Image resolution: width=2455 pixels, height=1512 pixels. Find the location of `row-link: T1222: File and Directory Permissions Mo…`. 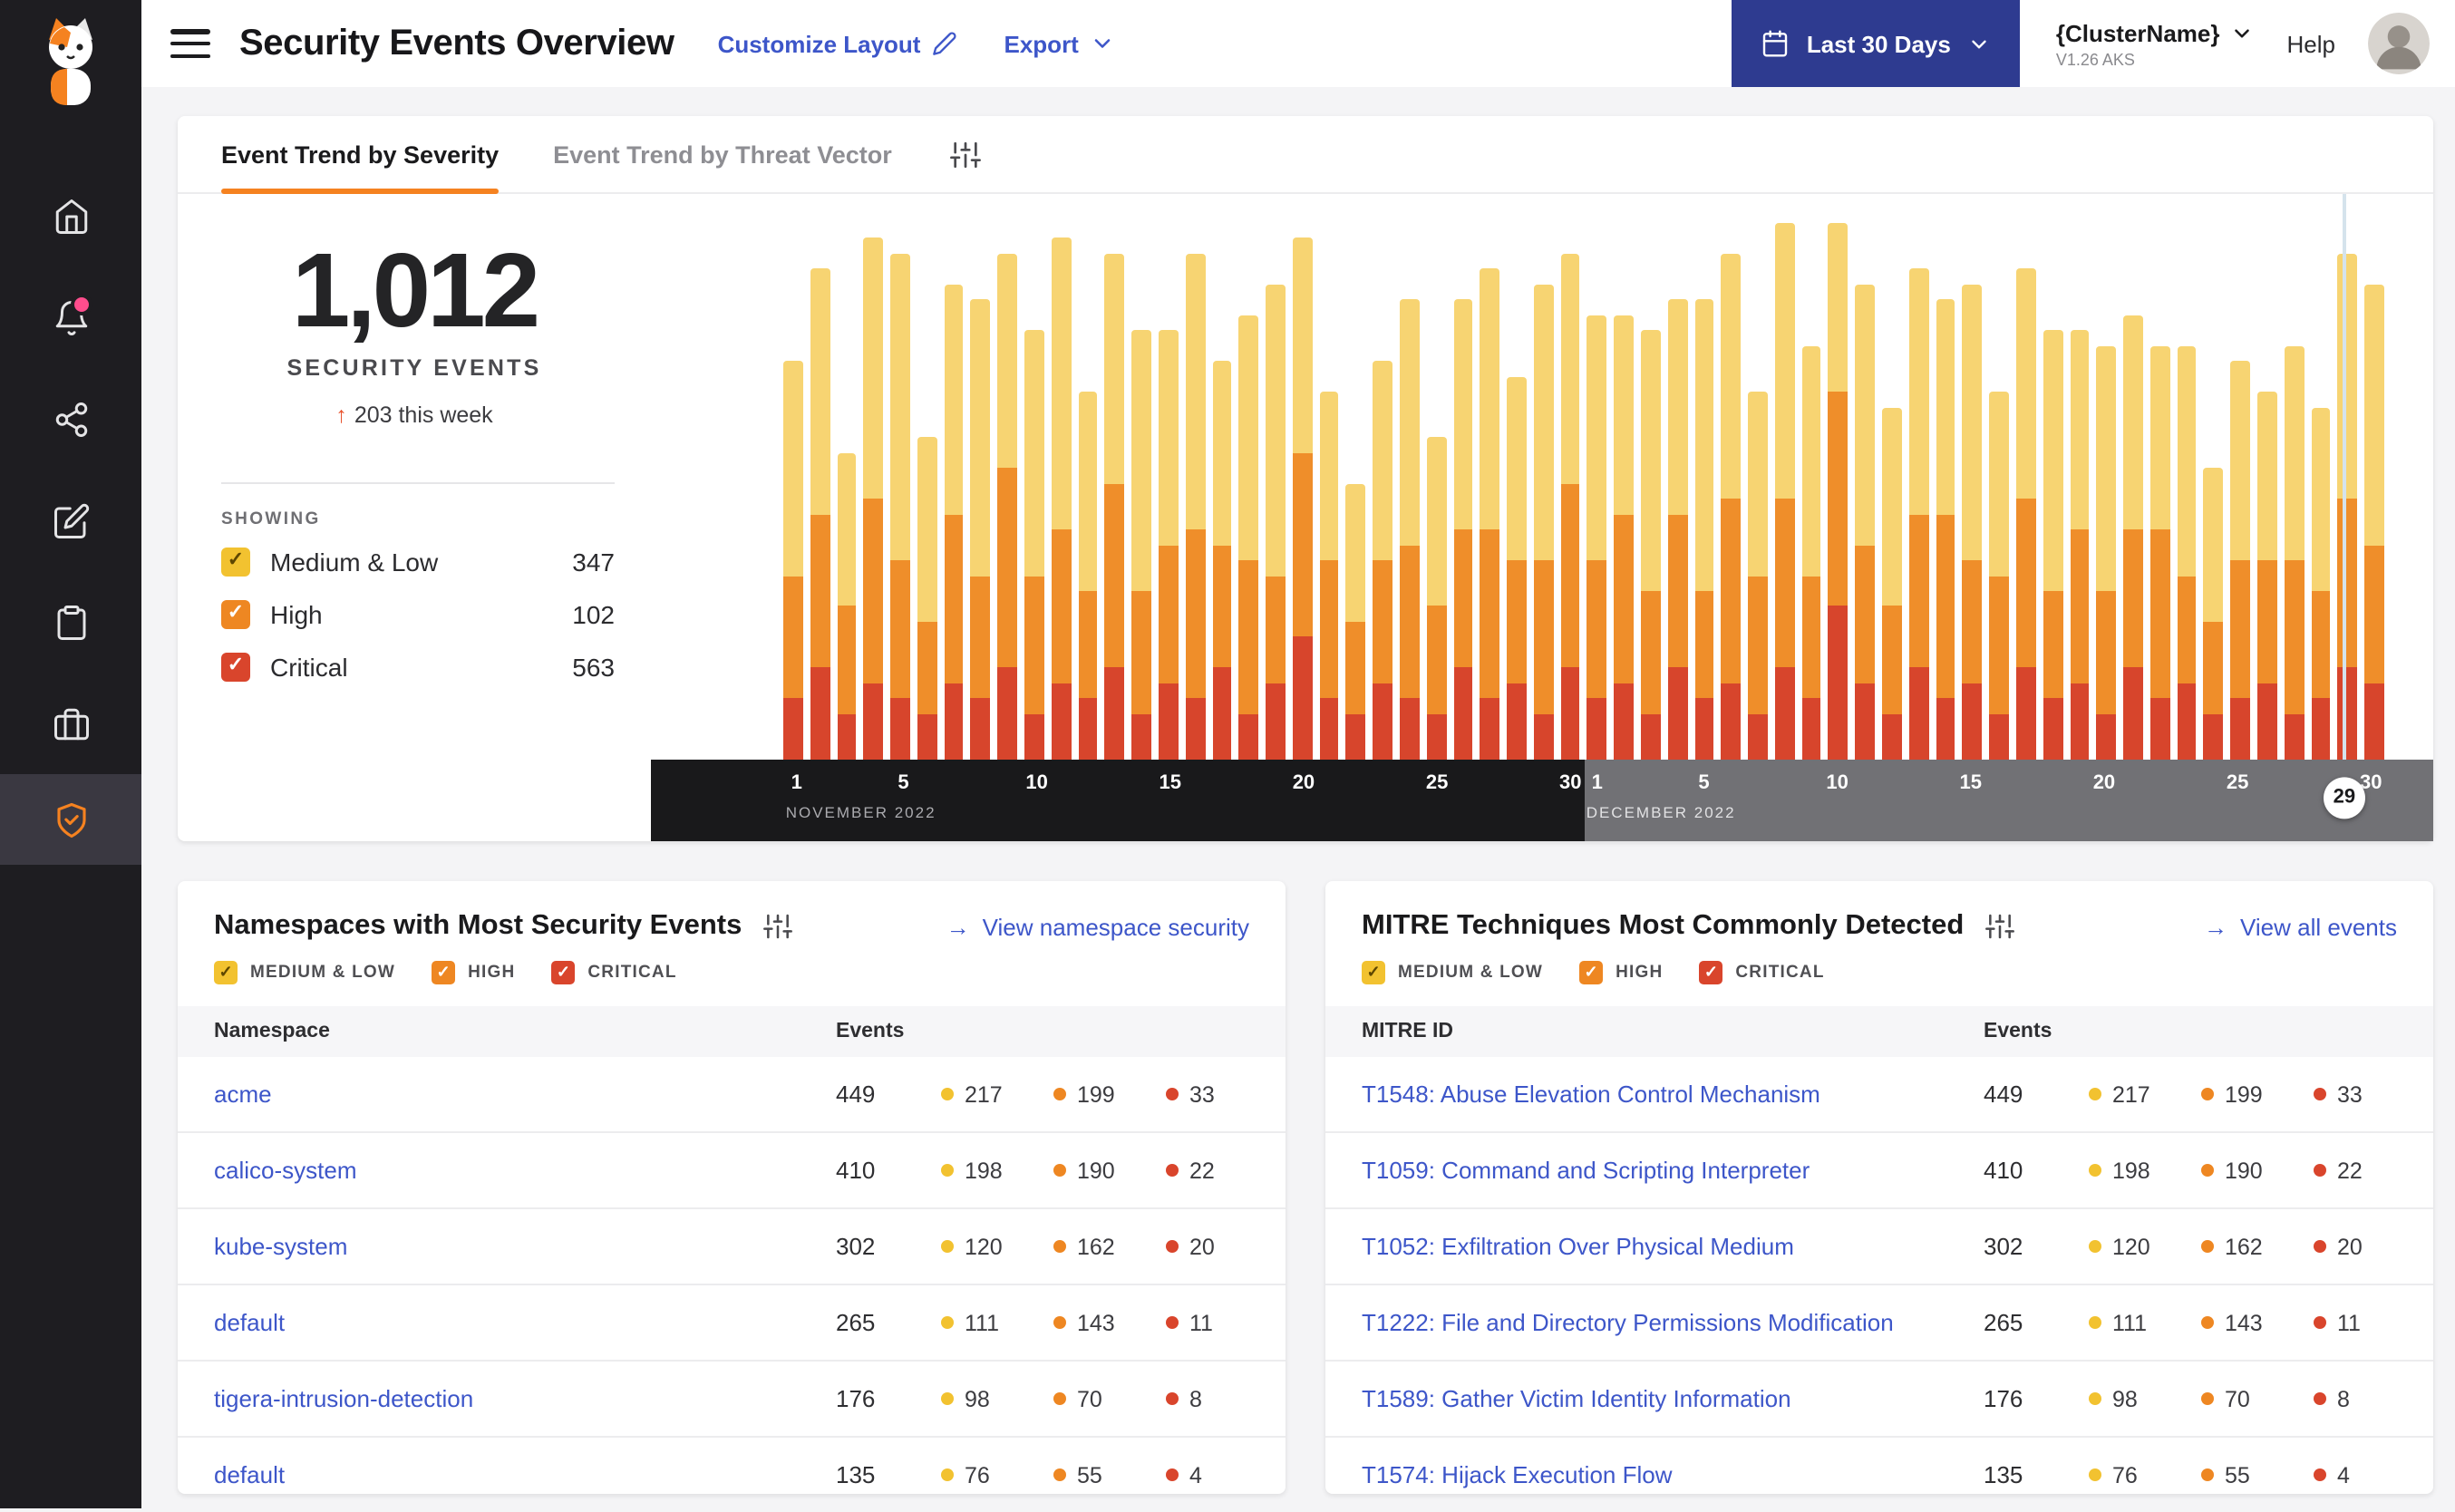

row-link: T1222: File and Directory Permissions Mo… is located at coordinates (1673, 1322).